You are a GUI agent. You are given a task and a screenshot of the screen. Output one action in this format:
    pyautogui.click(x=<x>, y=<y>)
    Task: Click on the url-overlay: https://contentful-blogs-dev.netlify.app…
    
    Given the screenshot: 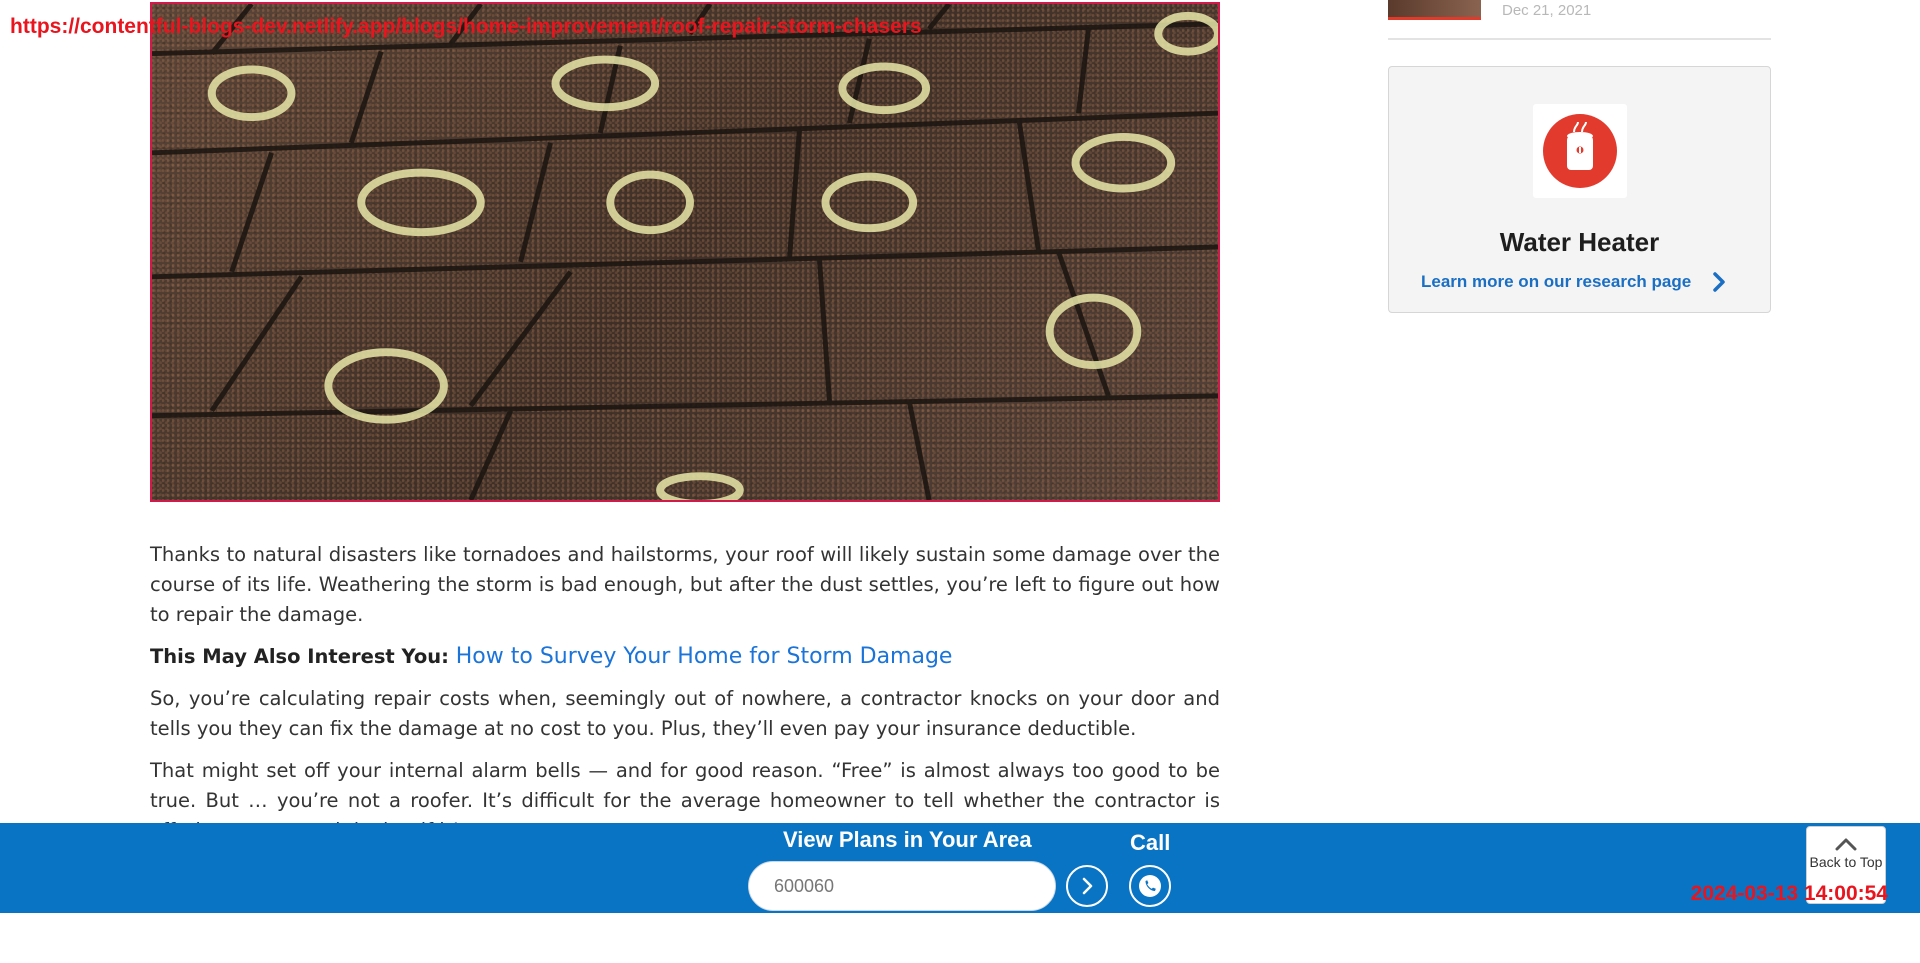 What is the action you would take?
    pyautogui.click(x=466, y=26)
    